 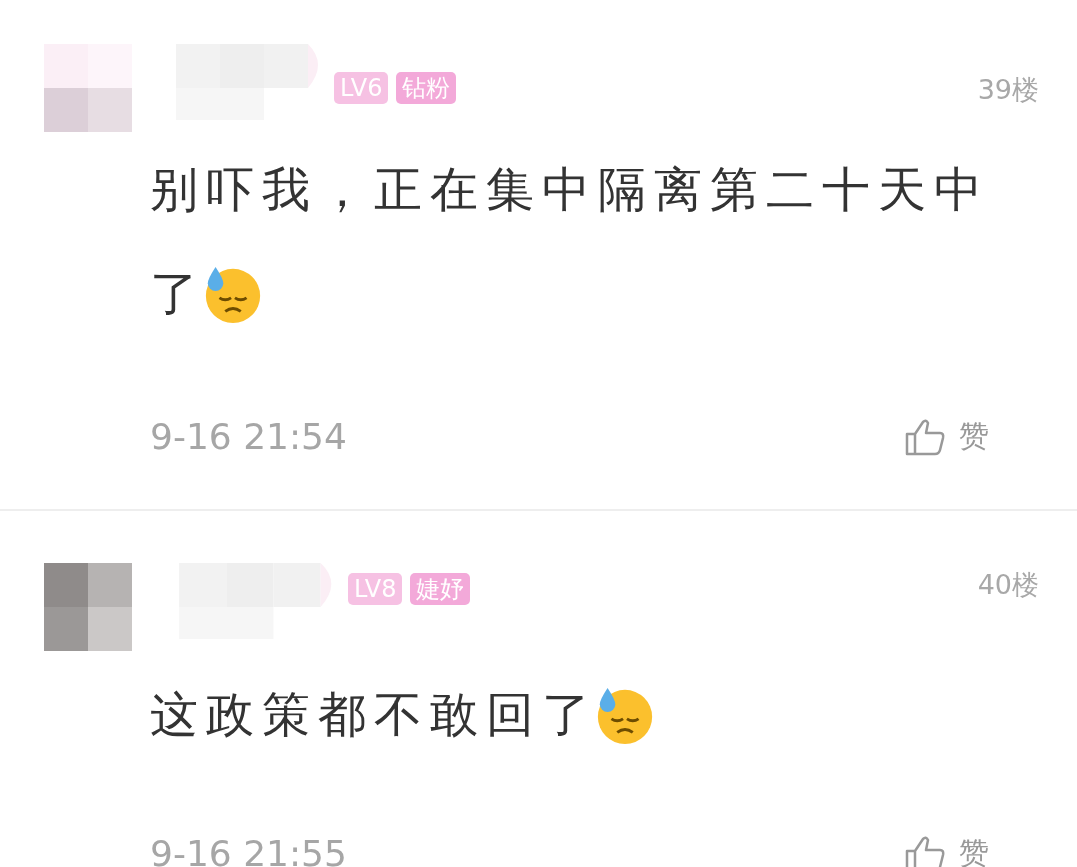 I want to click on fan-badge: 婕妤, so click(x=440, y=589).